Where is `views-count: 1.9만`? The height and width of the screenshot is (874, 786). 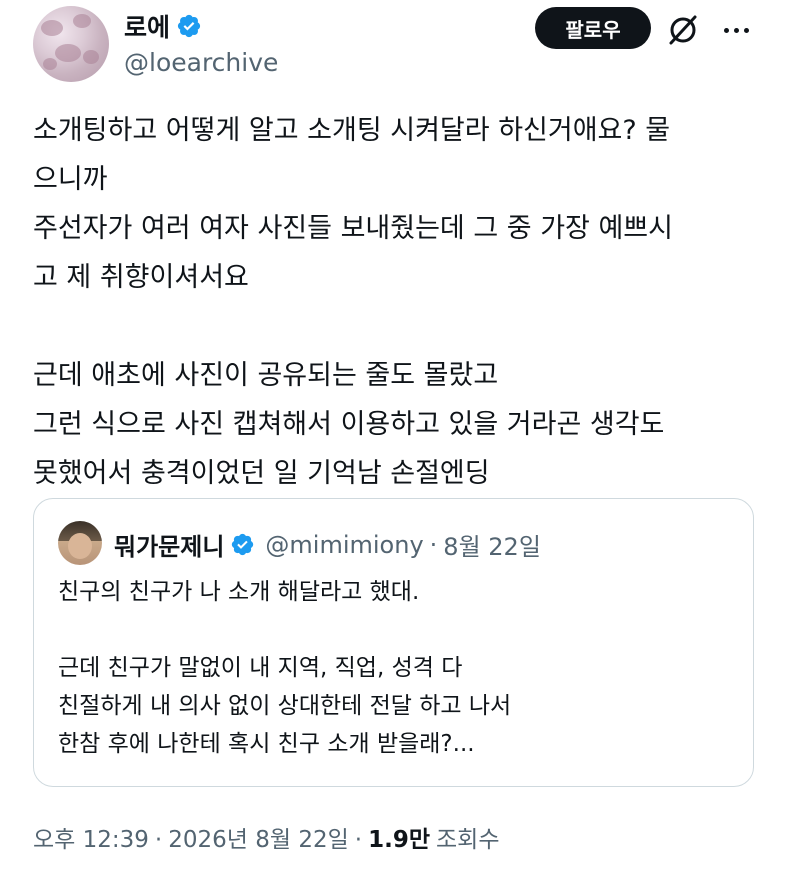
views-count: 1.9만 is located at coordinates (399, 837).